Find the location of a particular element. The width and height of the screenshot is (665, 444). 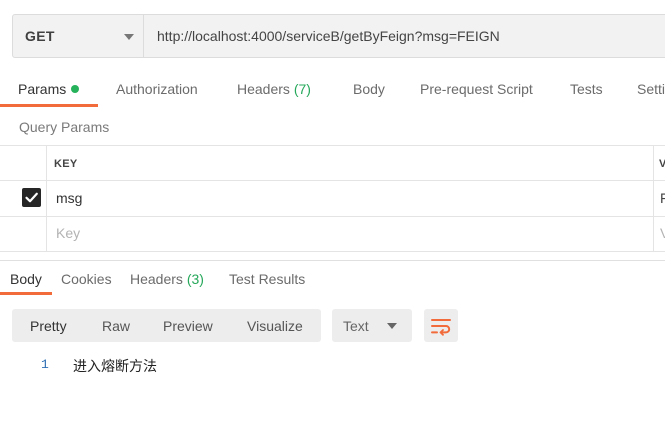

tab-label: Setti is located at coordinates (651, 89).